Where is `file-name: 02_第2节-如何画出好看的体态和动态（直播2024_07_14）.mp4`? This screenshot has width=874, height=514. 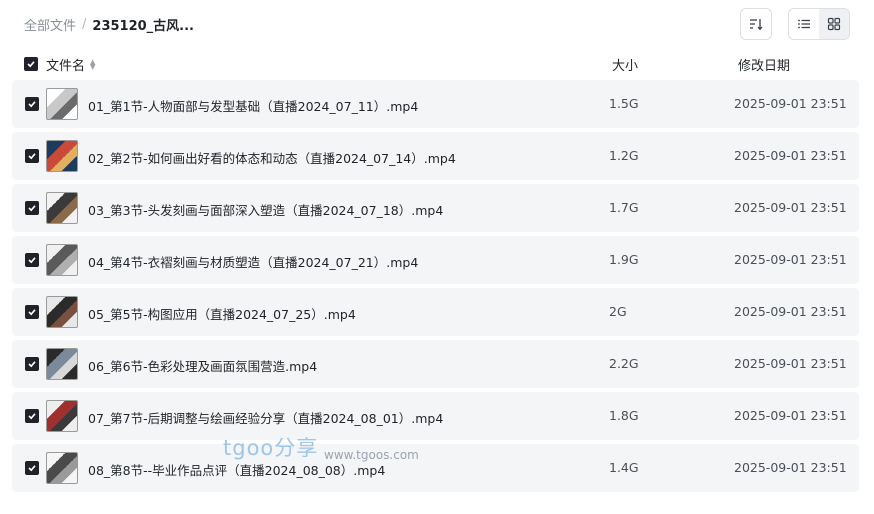 file-name: 02_第2节-如何画出好看的体态和动态（直播2024_07_14）.mp4 is located at coordinates (272, 157).